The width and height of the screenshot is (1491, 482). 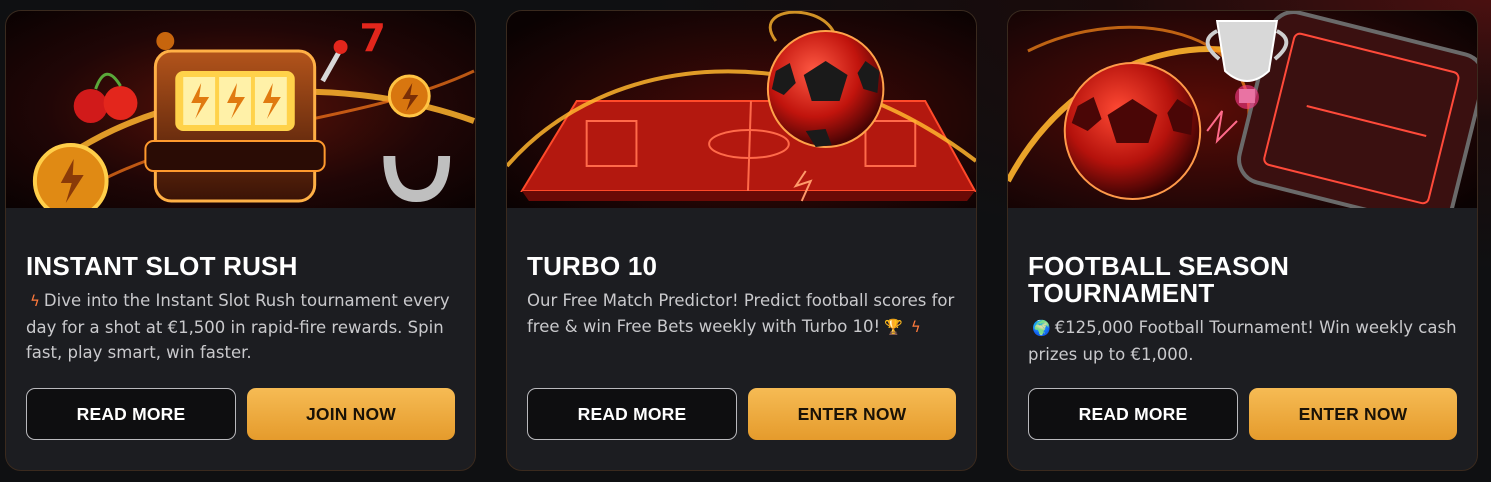 What do you see at coordinates (893, 326) in the screenshot?
I see `trophy-icon: 🏆` at bounding box center [893, 326].